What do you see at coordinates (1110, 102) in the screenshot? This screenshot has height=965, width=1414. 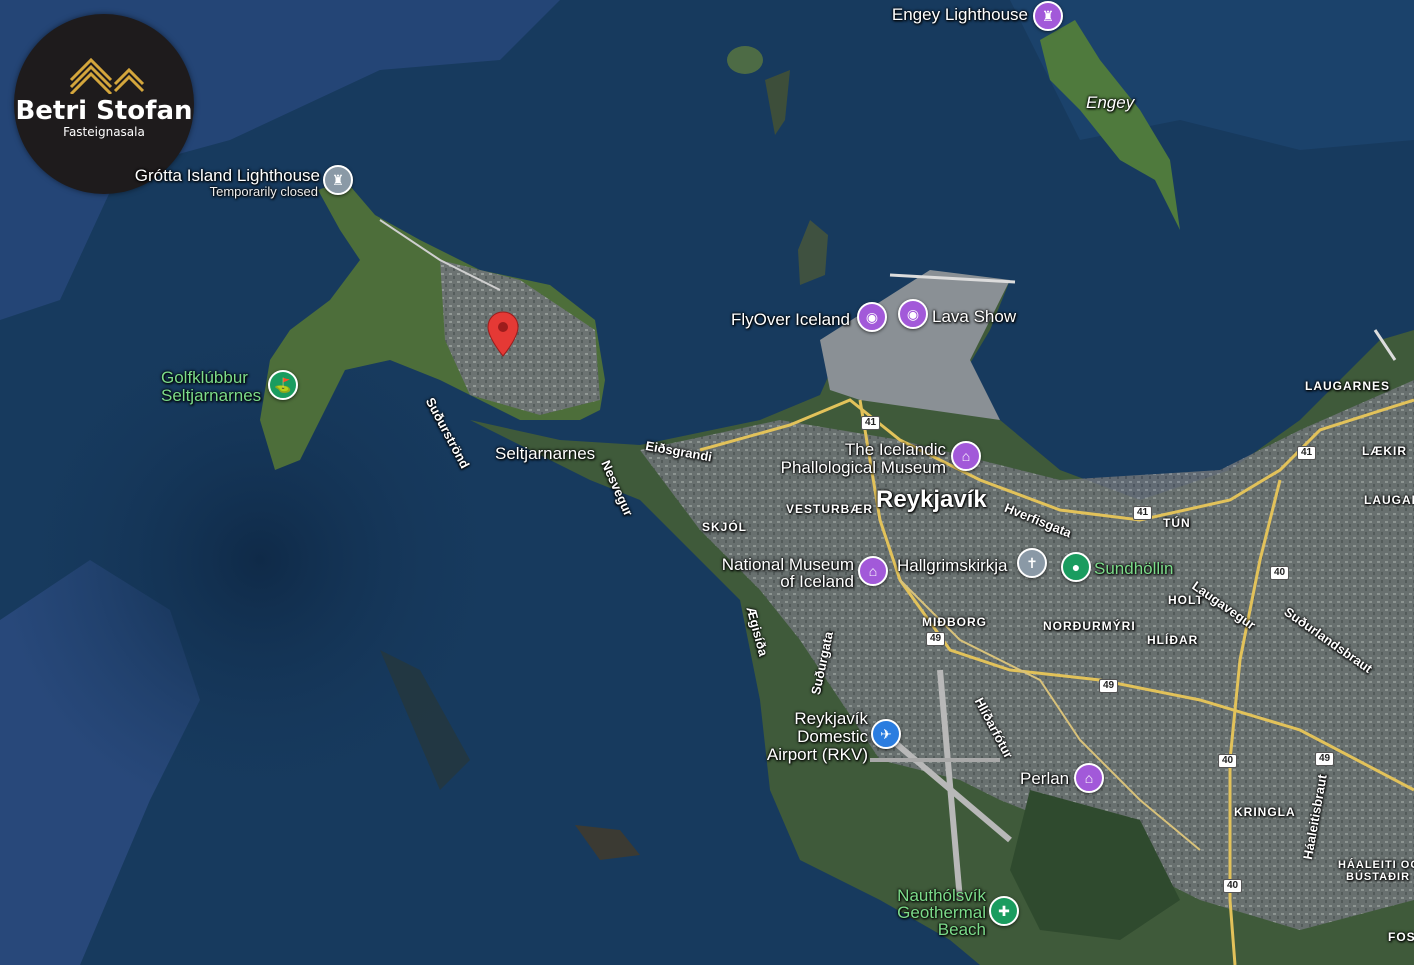 I see `island-label-engey: Engey` at bounding box center [1110, 102].